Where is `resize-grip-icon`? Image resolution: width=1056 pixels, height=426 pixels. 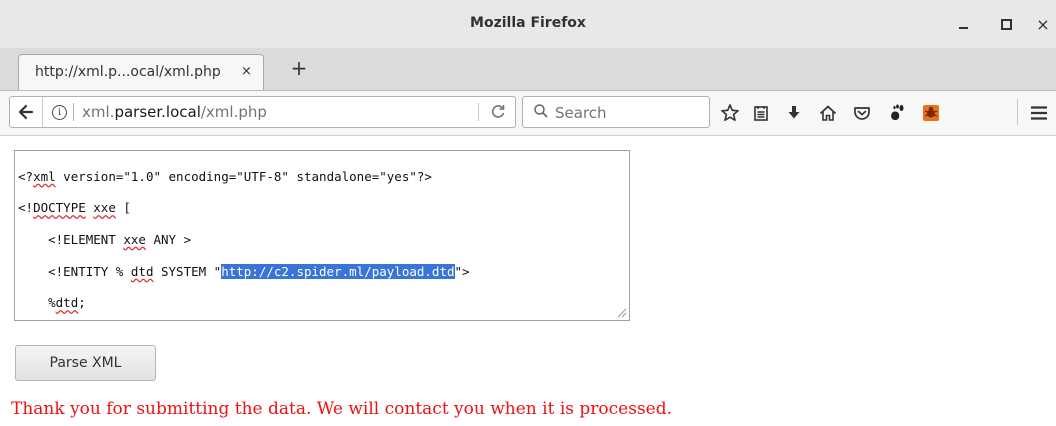
resize-grip-icon is located at coordinates (621, 312).